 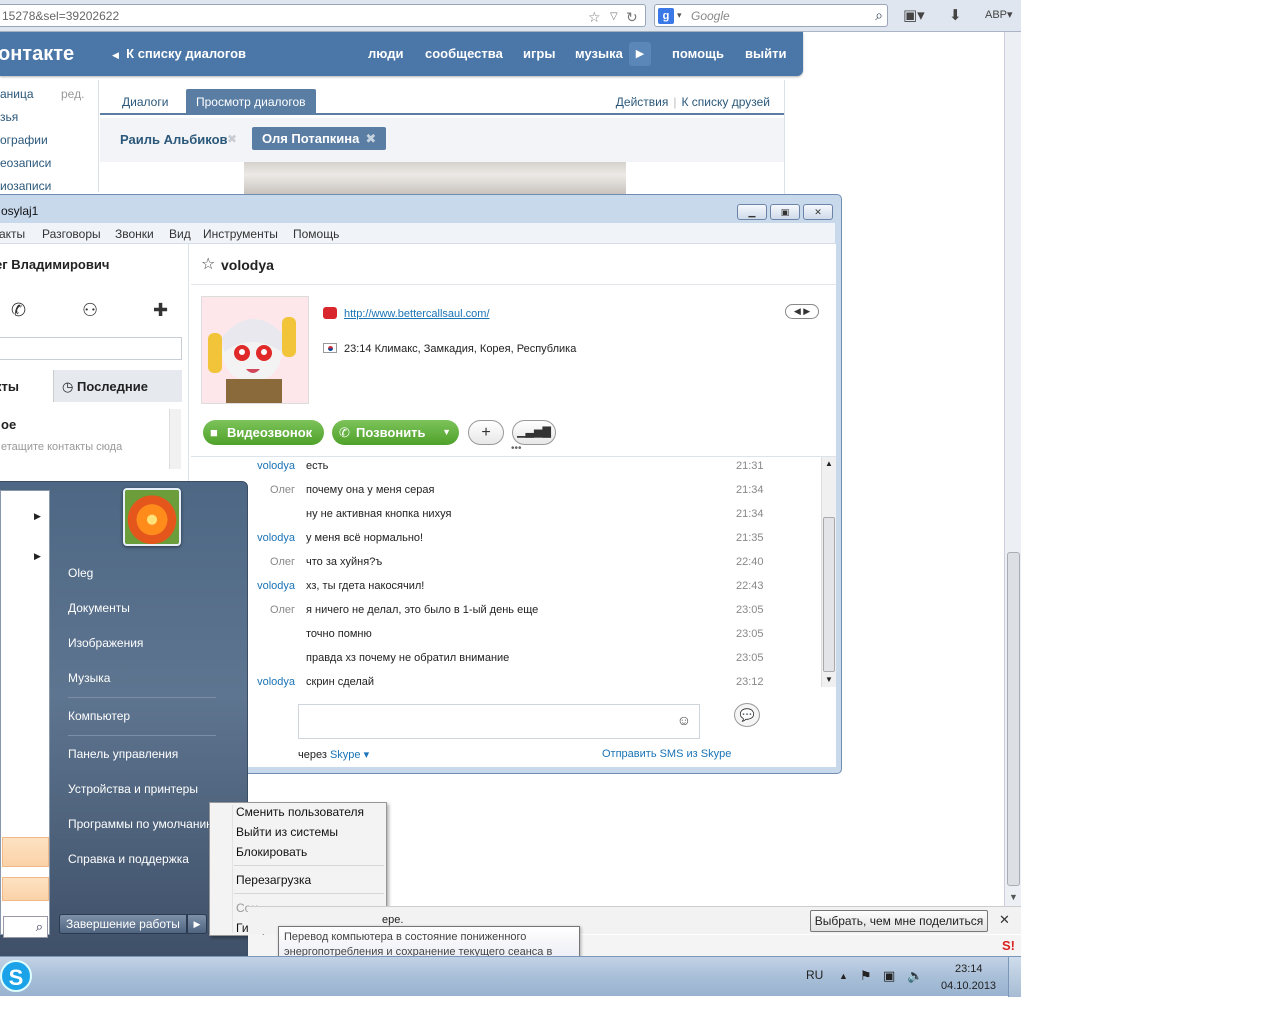 What do you see at coordinates (25, 163) in the screenshot?
I see `vk-menu-videos: еозаписи` at bounding box center [25, 163].